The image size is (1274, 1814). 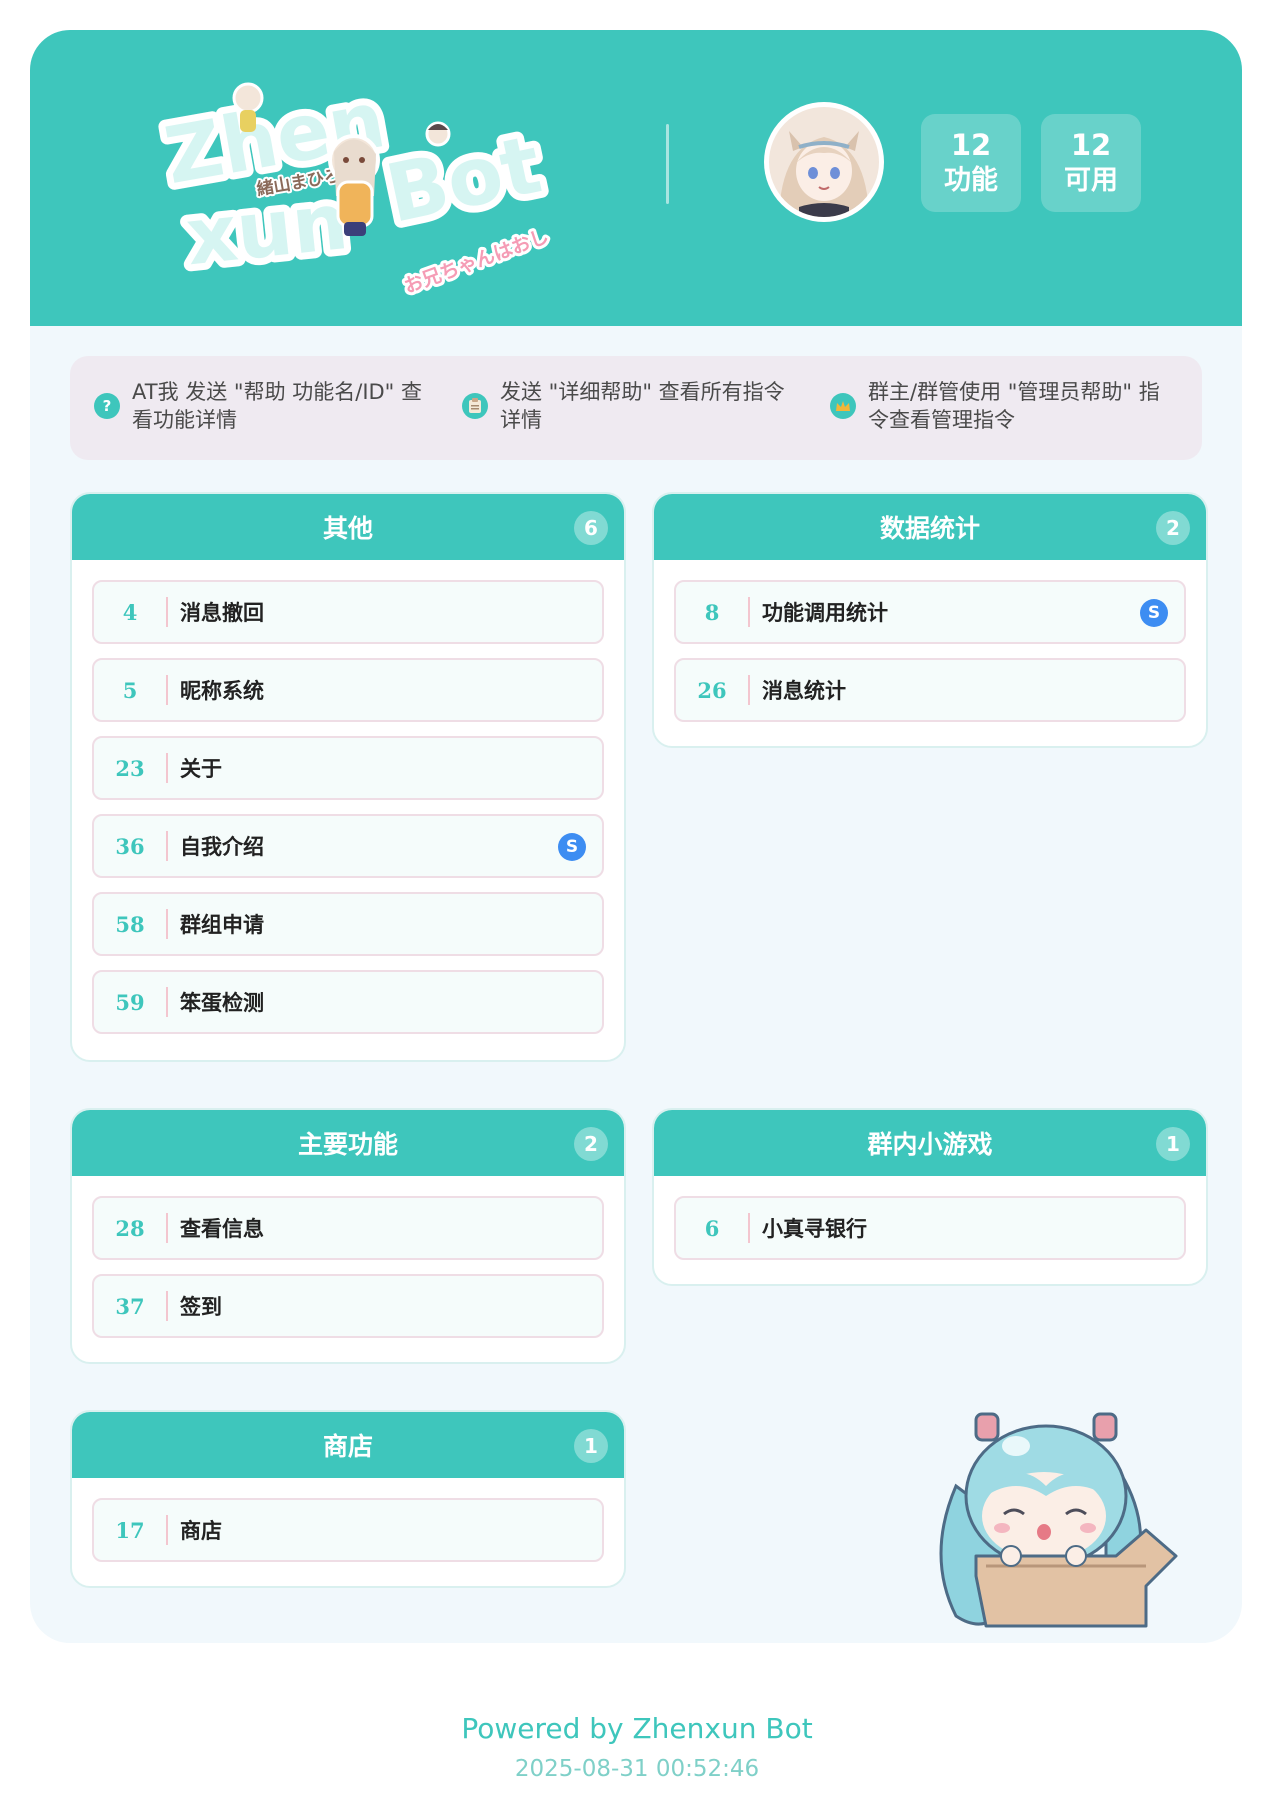 What do you see at coordinates (637, 1728) in the screenshot?
I see `powered-by-text: Powered by Zhenxun Bot` at bounding box center [637, 1728].